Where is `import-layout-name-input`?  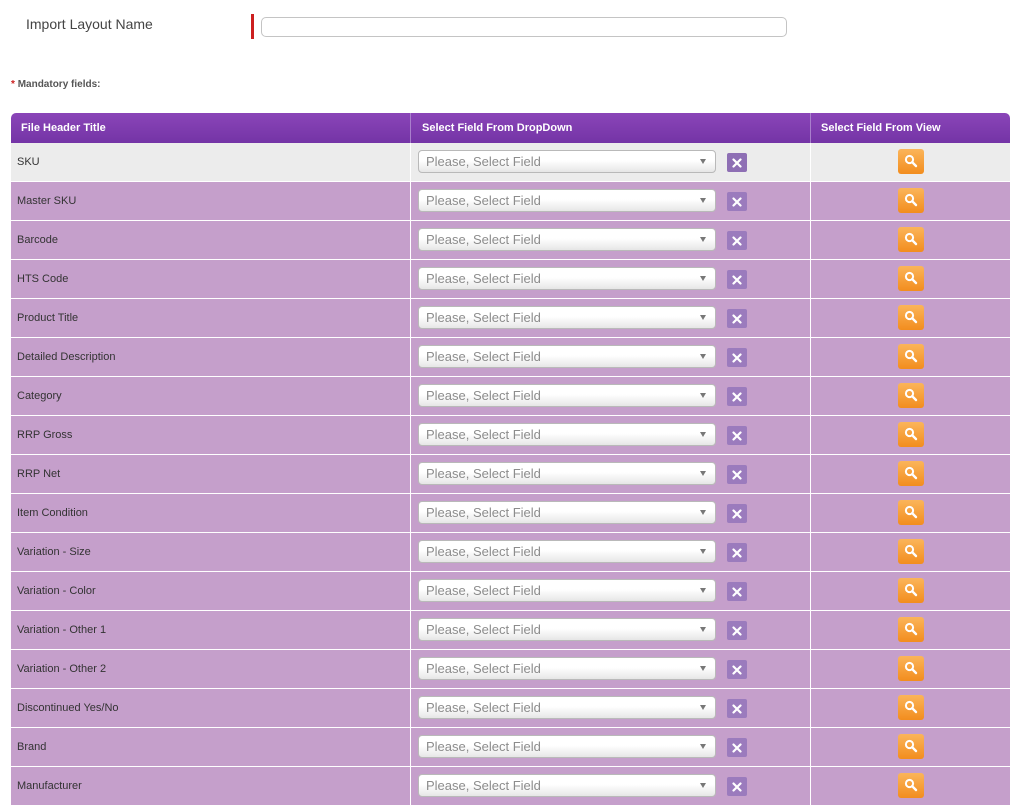
import-layout-name-input is located at coordinates (524, 27).